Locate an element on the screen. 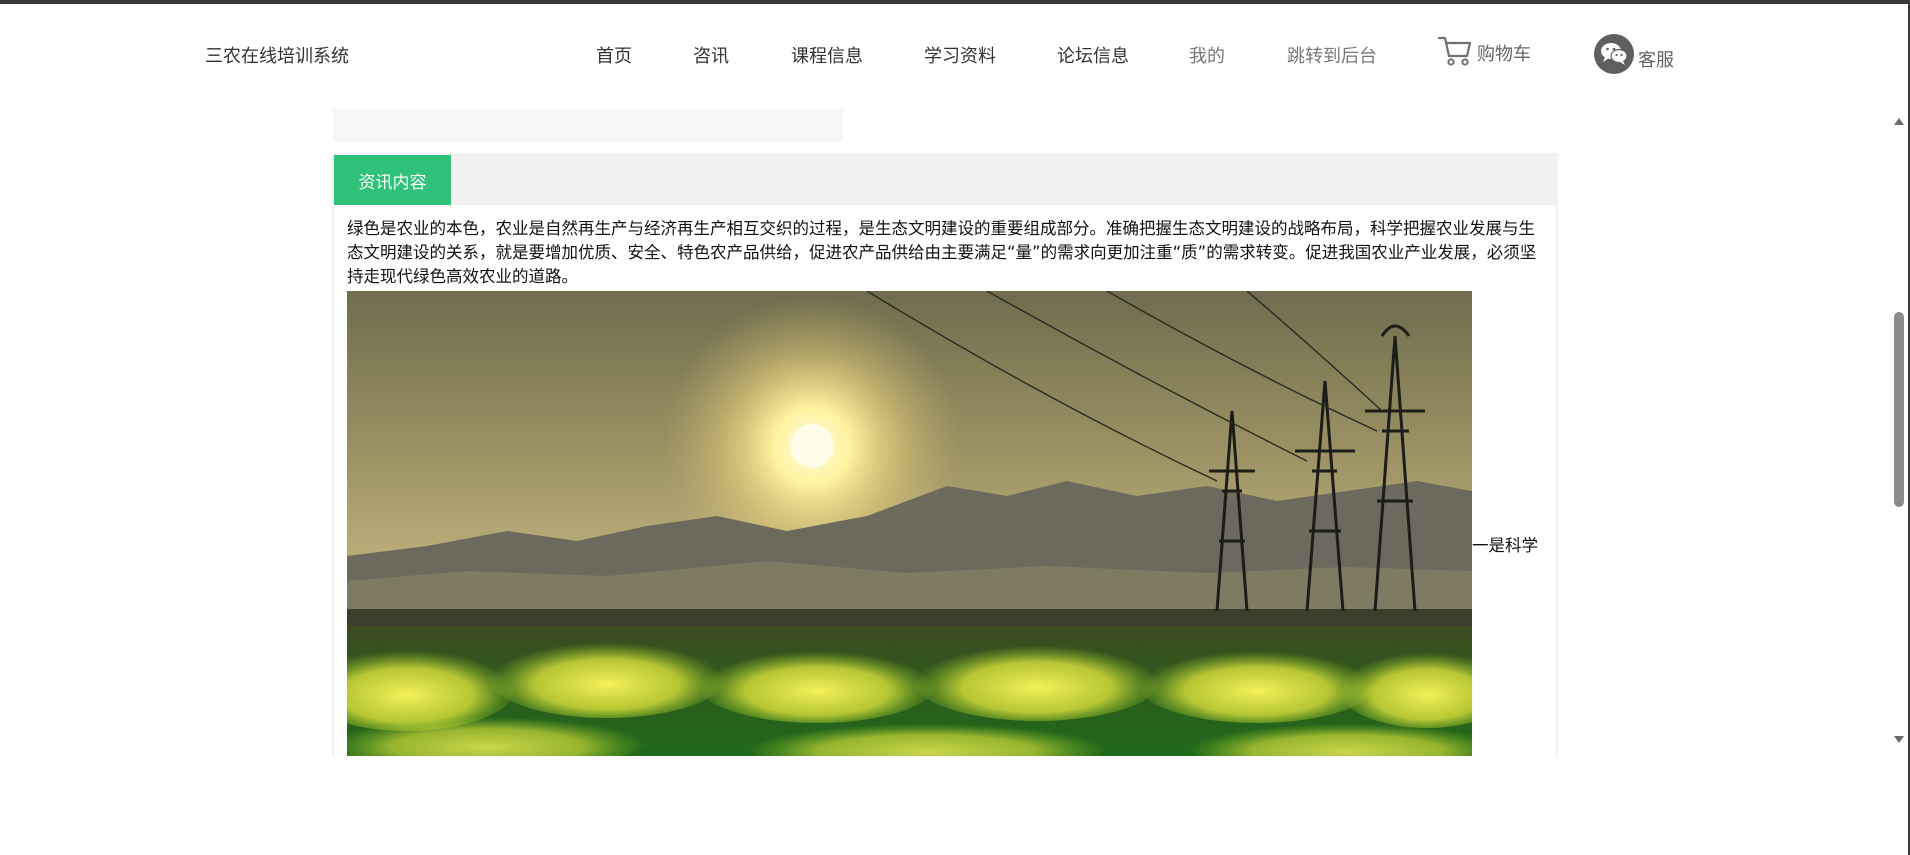 This screenshot has width=1910, height=855. scroll-up-icon is located at coordinates (1899, 121).